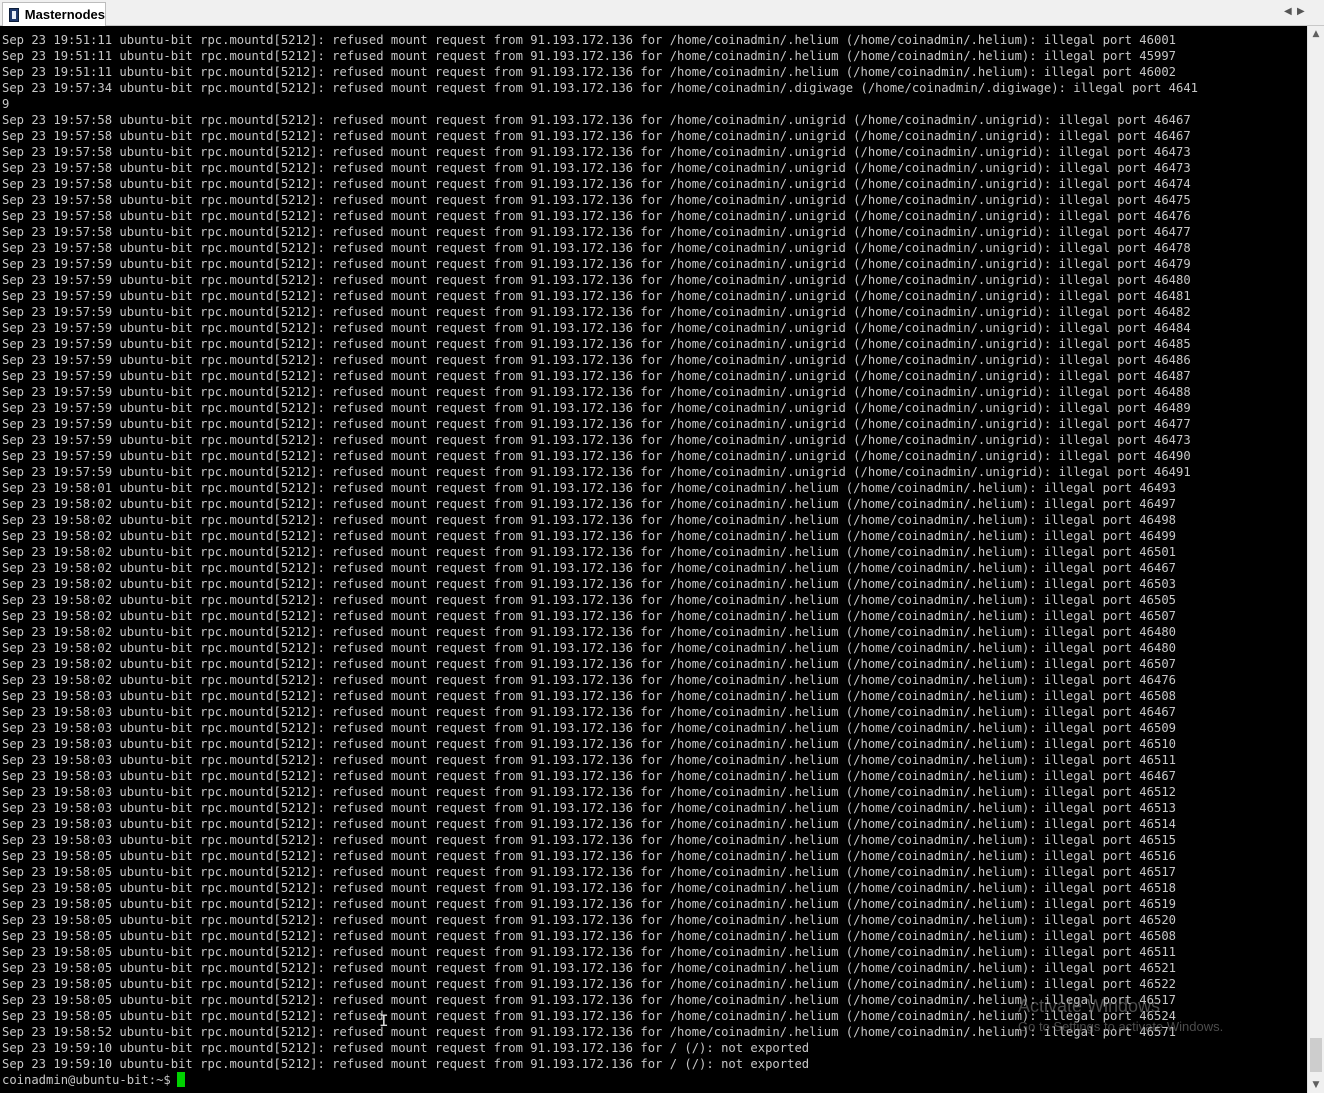 The height and width of the screenshot is (1093, 1324). What do you see at coordinates (6, 104) in the screenshot?
I see `terminal-line: 9` at bounding box center [6, 104].